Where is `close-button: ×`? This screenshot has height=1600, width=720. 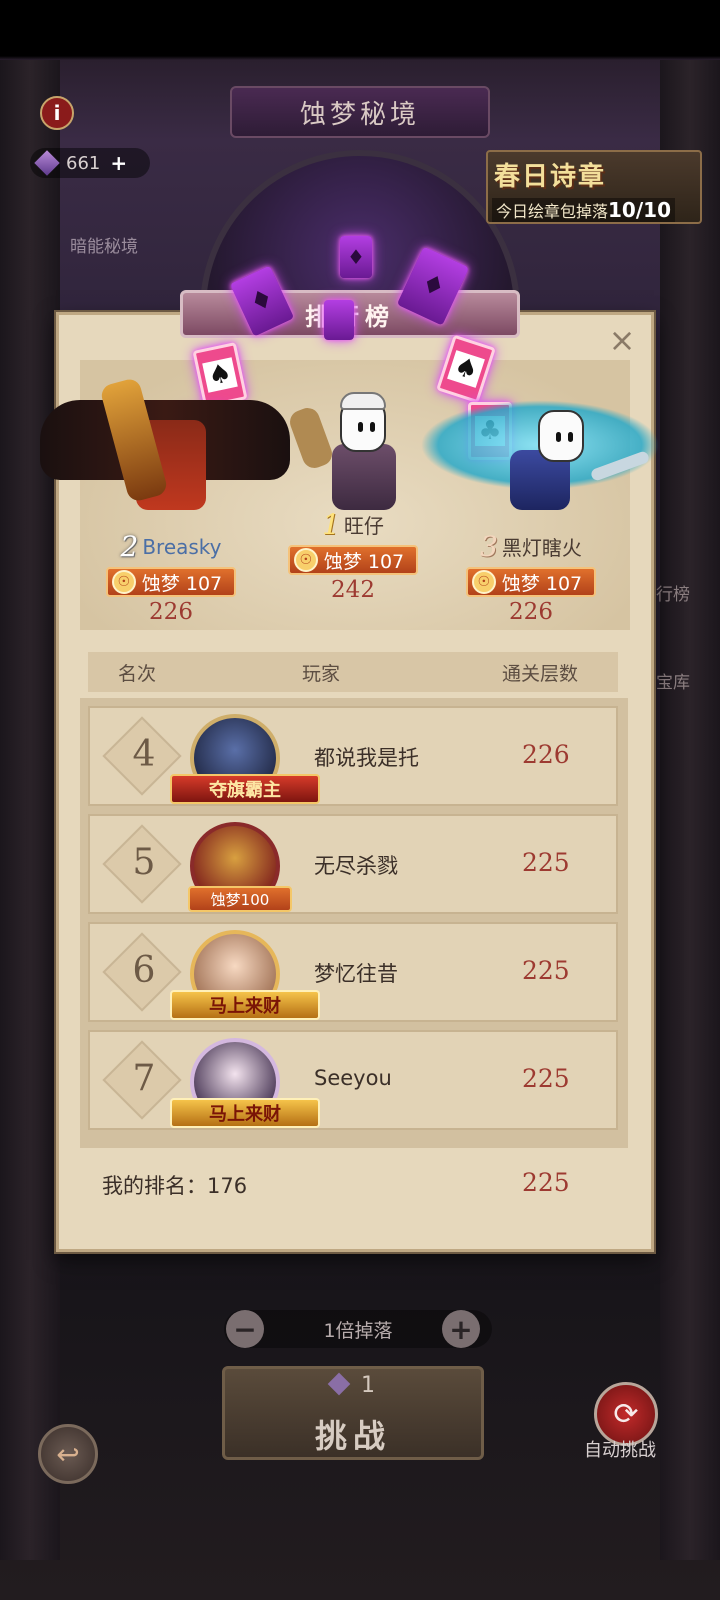
close-button: × is located at coordinates (622, 340).